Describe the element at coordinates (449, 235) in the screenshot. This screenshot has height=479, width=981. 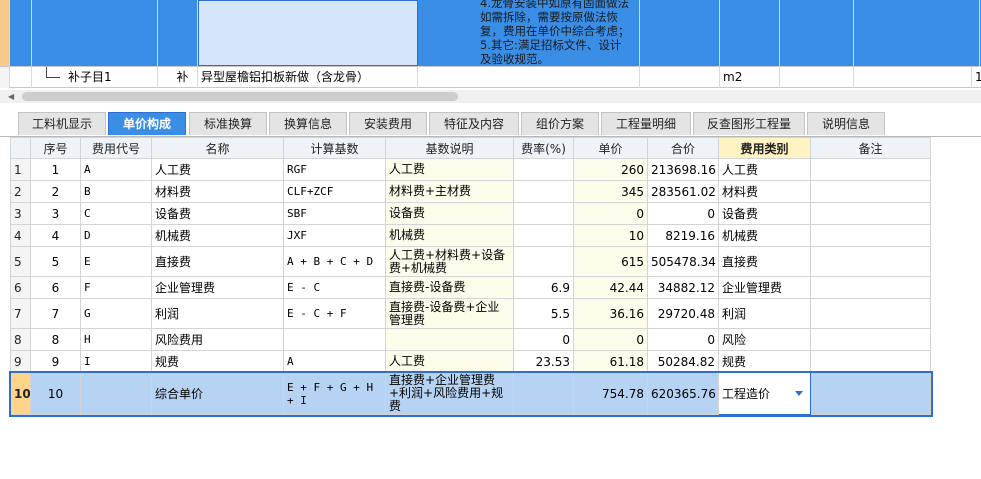
I see `base-desc-cell: 机械费` at that location.